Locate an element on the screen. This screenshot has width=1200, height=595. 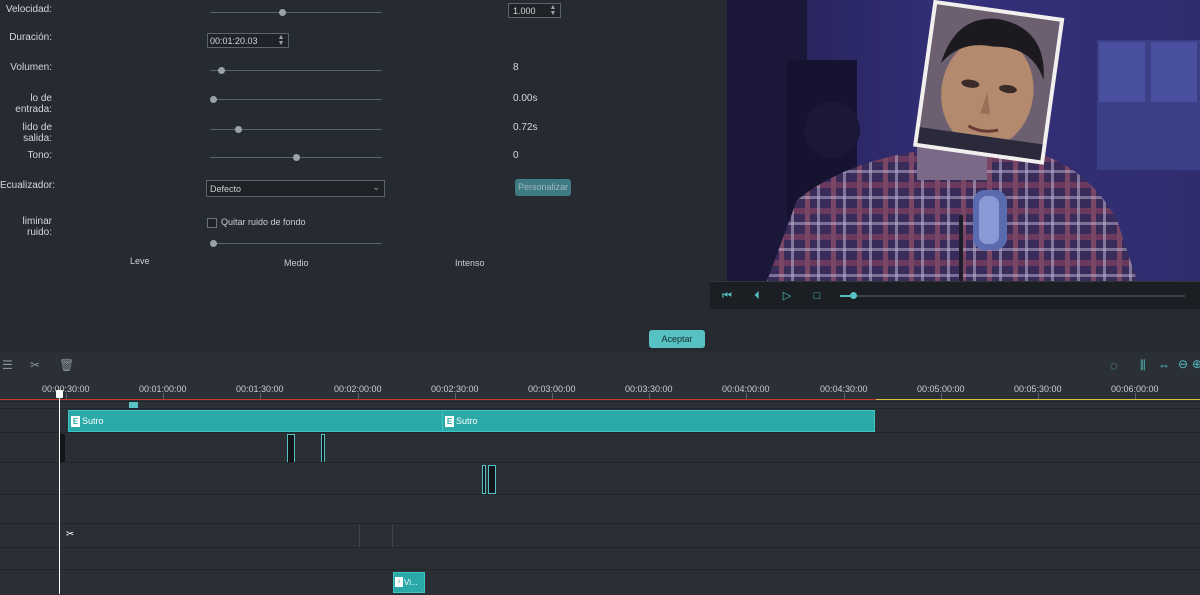
title-track: E Sutro E Sutro is located at coordinates (600, 420).